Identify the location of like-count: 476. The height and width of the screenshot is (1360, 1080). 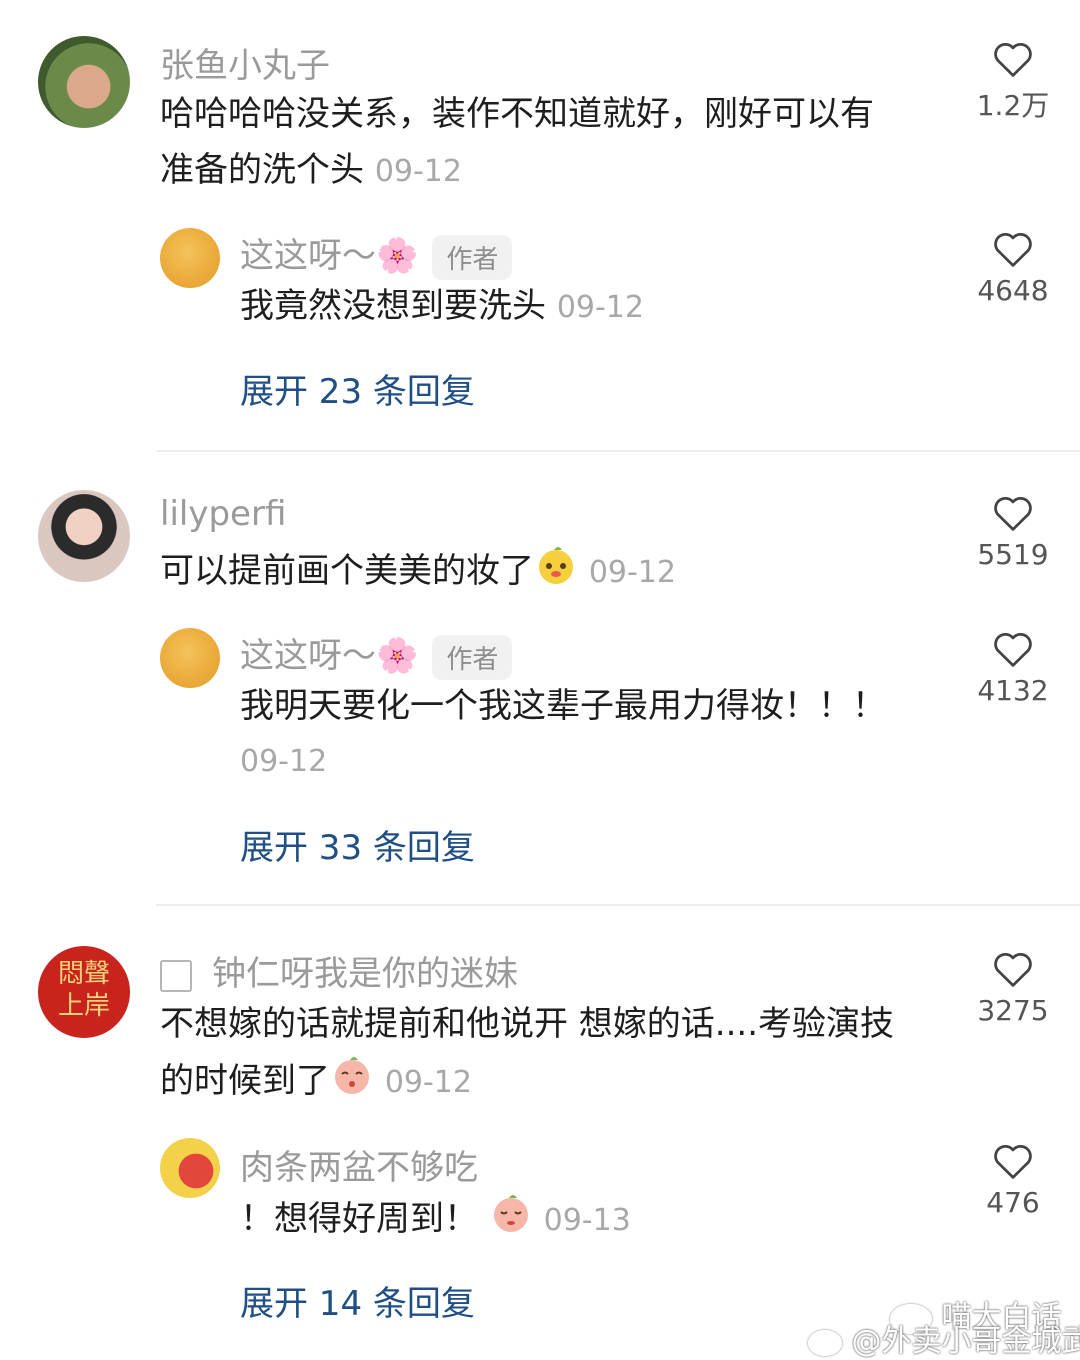
(1013, 1202).